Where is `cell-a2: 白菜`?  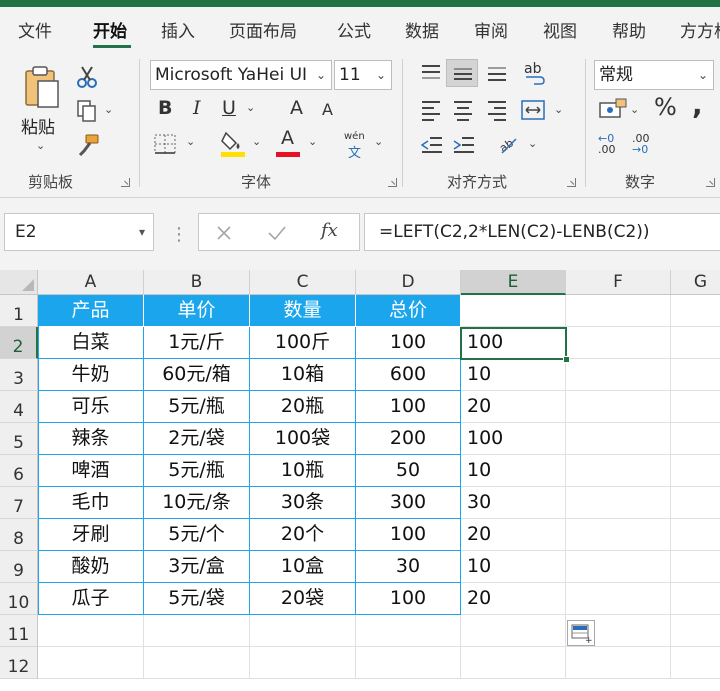 cell-a2: 白菜 is located at coordinates (91, 343).